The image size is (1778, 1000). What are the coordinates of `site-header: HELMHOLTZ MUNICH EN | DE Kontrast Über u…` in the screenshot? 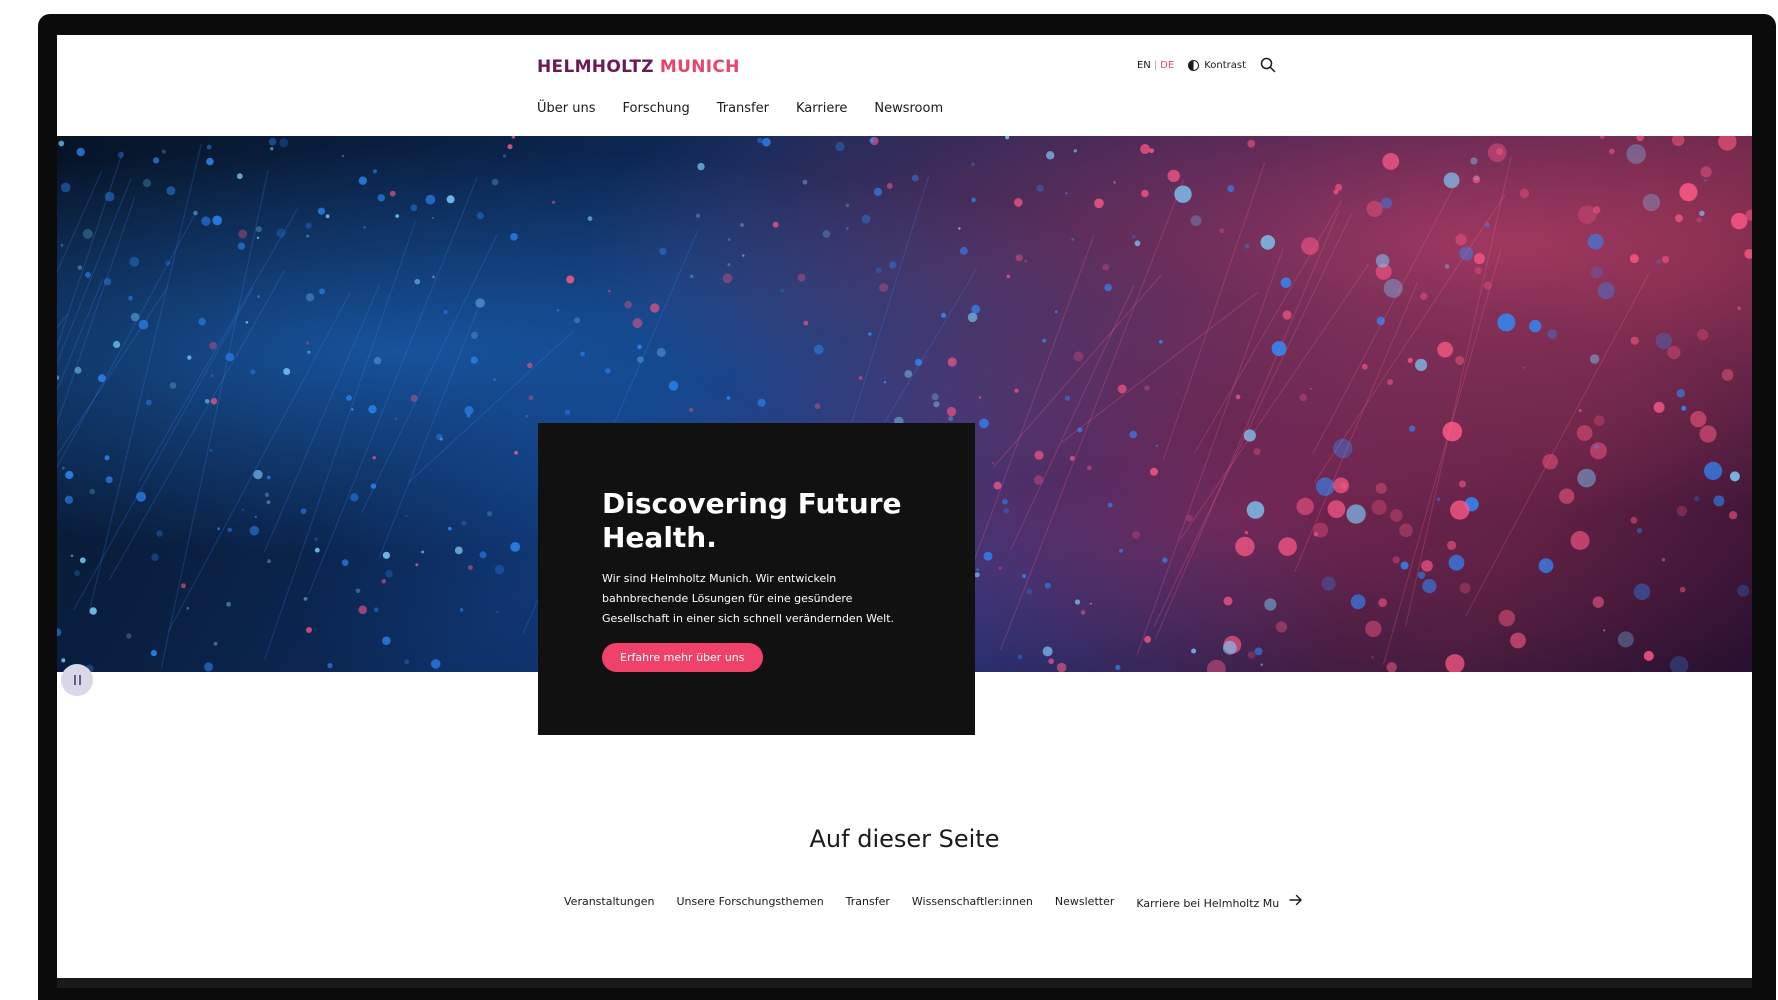 It's located at (904, 85).